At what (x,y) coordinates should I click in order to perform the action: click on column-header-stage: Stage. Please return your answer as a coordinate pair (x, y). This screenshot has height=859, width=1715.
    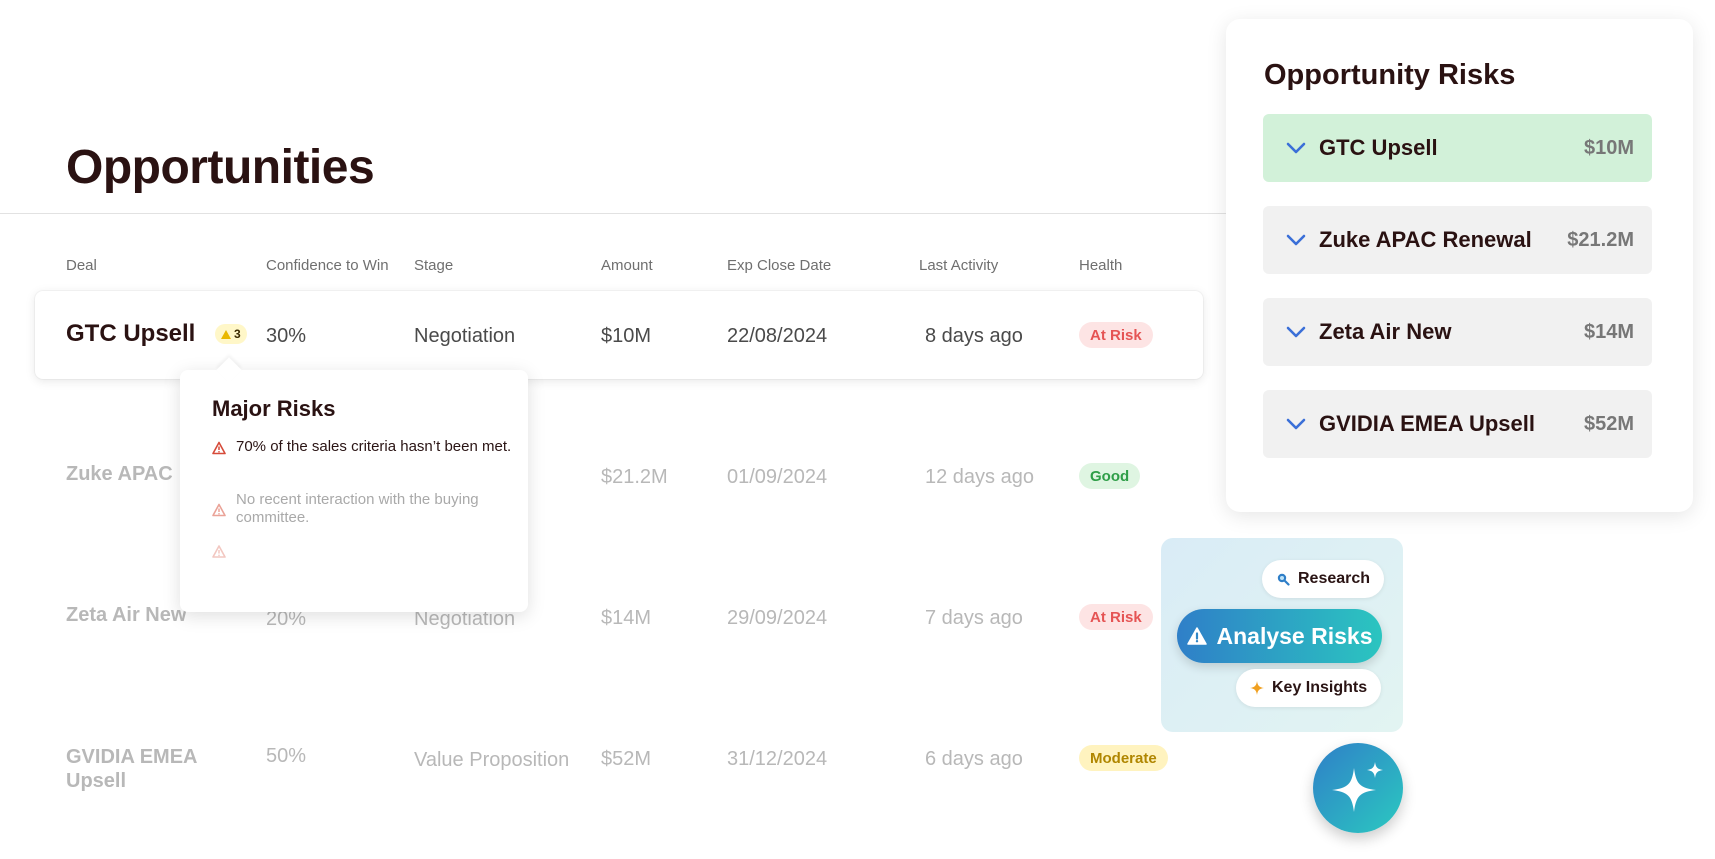
    Looking at the image, I should click on (433, 265).